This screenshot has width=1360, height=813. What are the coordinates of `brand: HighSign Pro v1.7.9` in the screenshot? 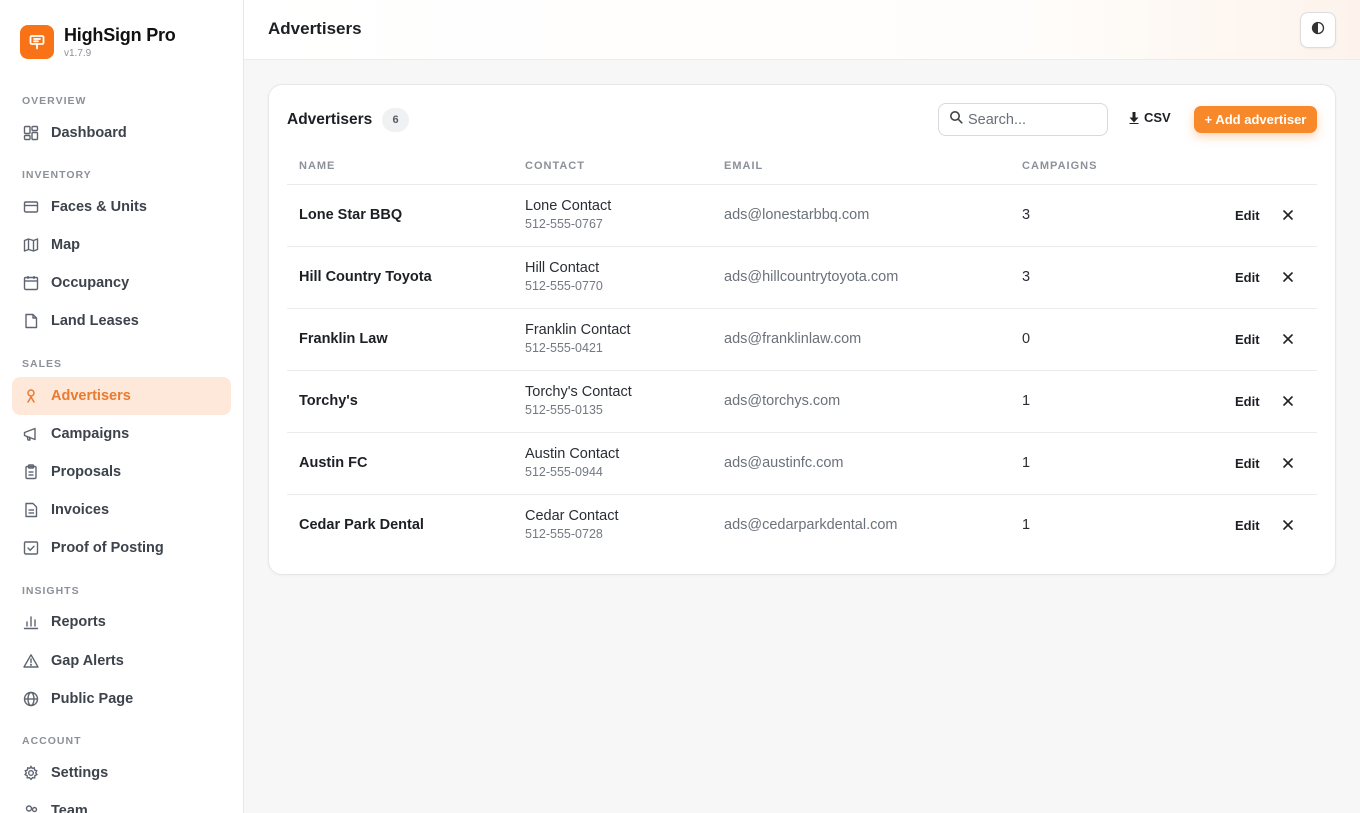 It's located at (98, 42).